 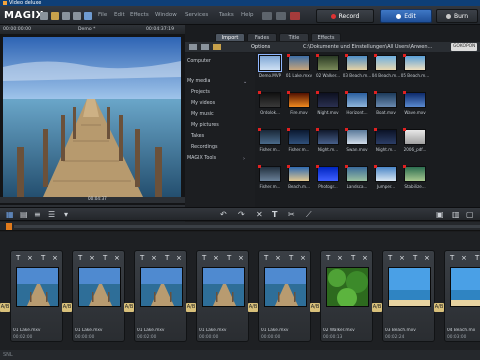 What do you see at coordinates (77, 16) in the screenshot?
I see `undo-icon` at bounding box center [77, 16].